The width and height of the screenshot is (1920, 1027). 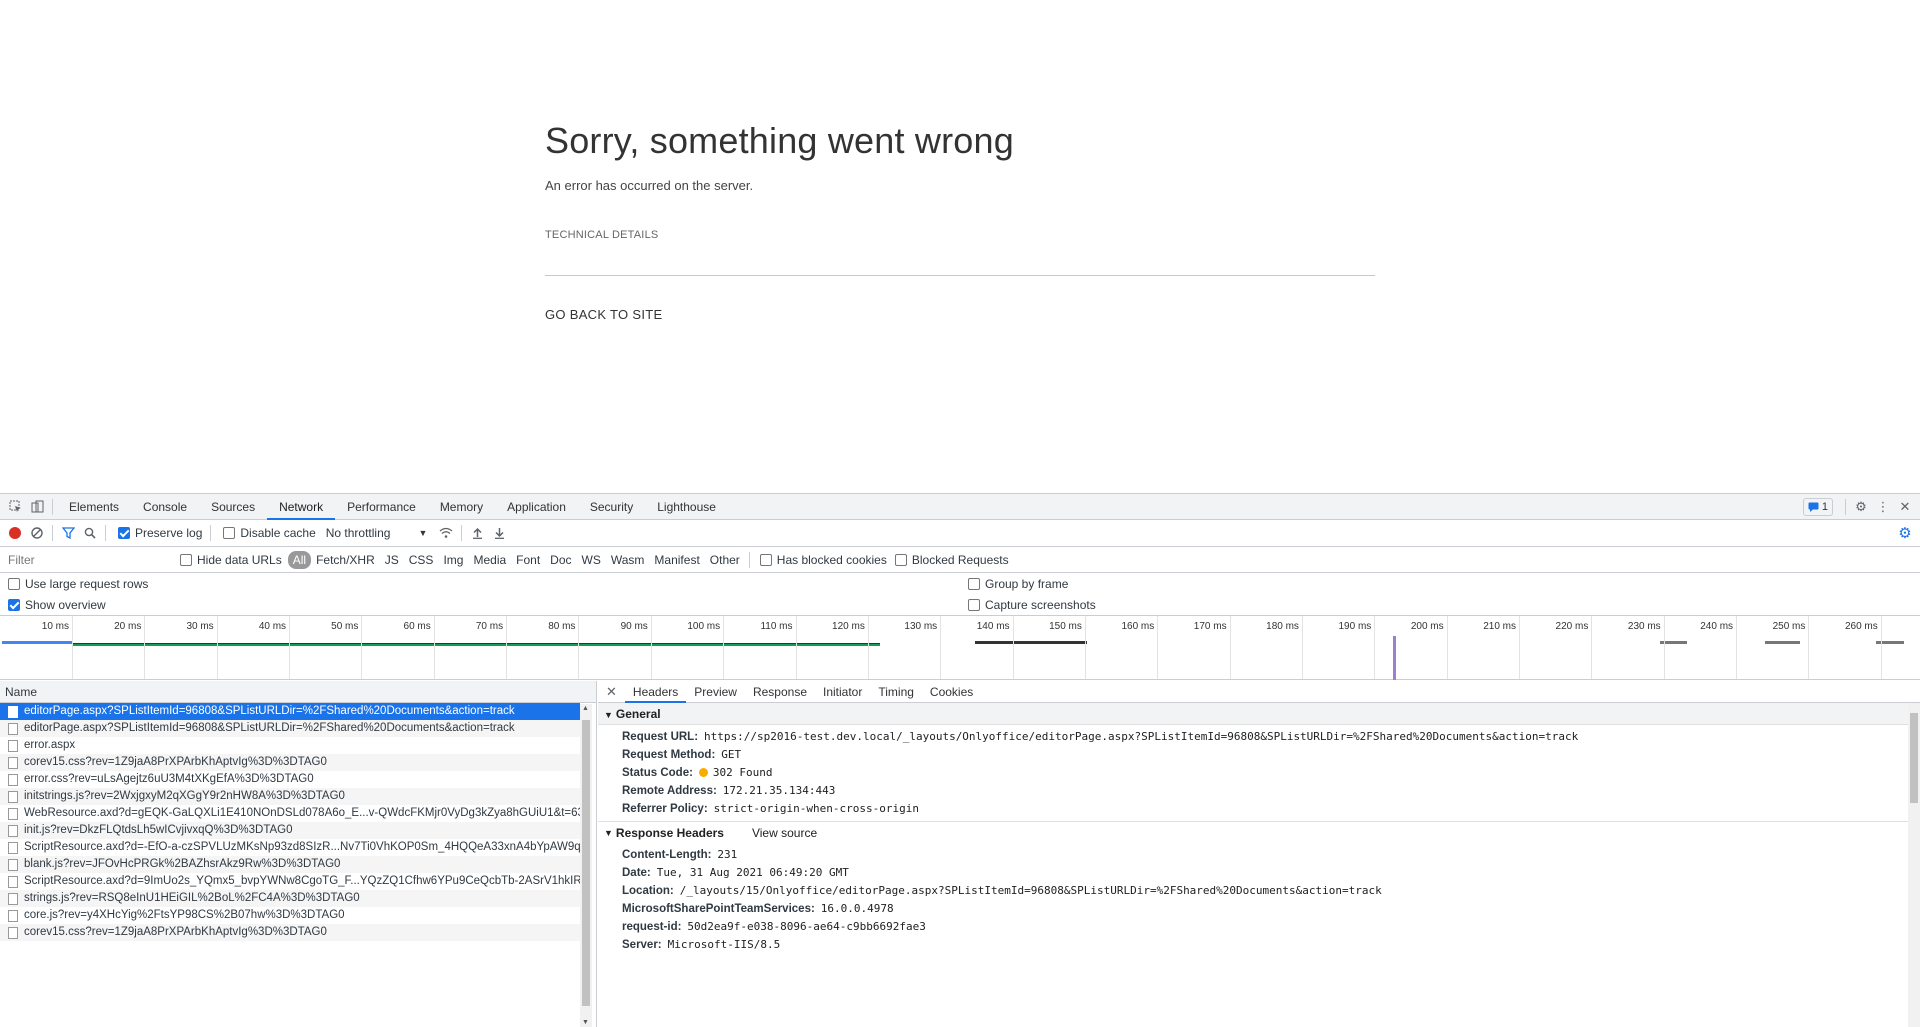 I want to click on filter-input, so click(x=86, y=559).